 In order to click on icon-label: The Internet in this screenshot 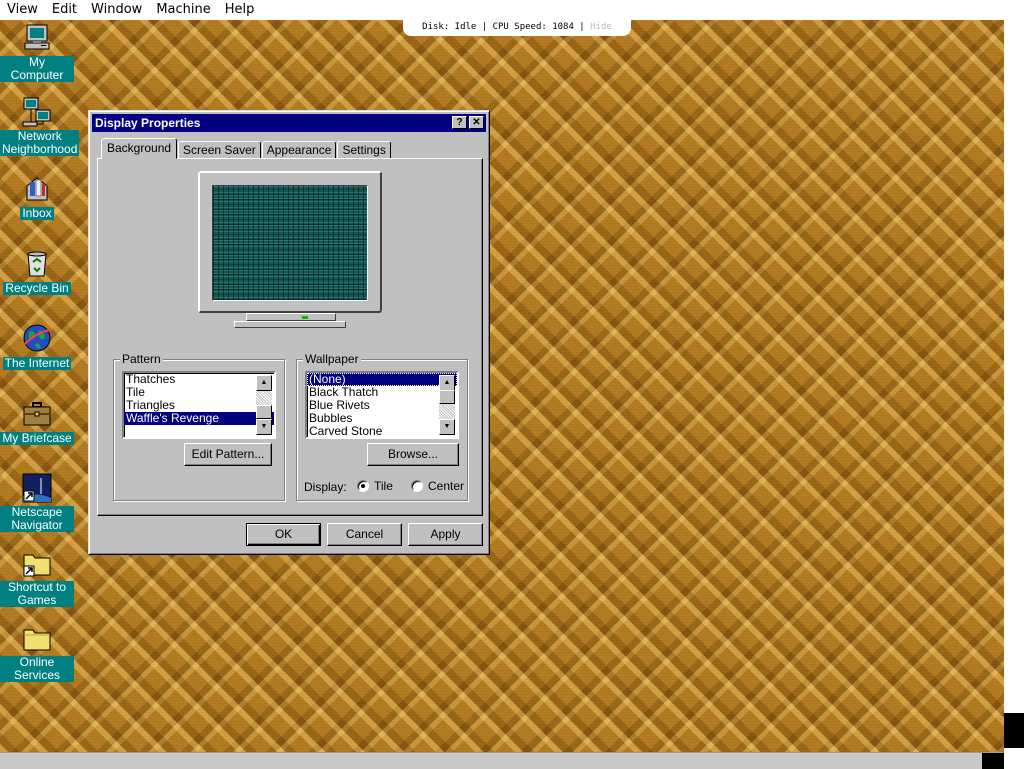, I will do `click(37, 363)`.